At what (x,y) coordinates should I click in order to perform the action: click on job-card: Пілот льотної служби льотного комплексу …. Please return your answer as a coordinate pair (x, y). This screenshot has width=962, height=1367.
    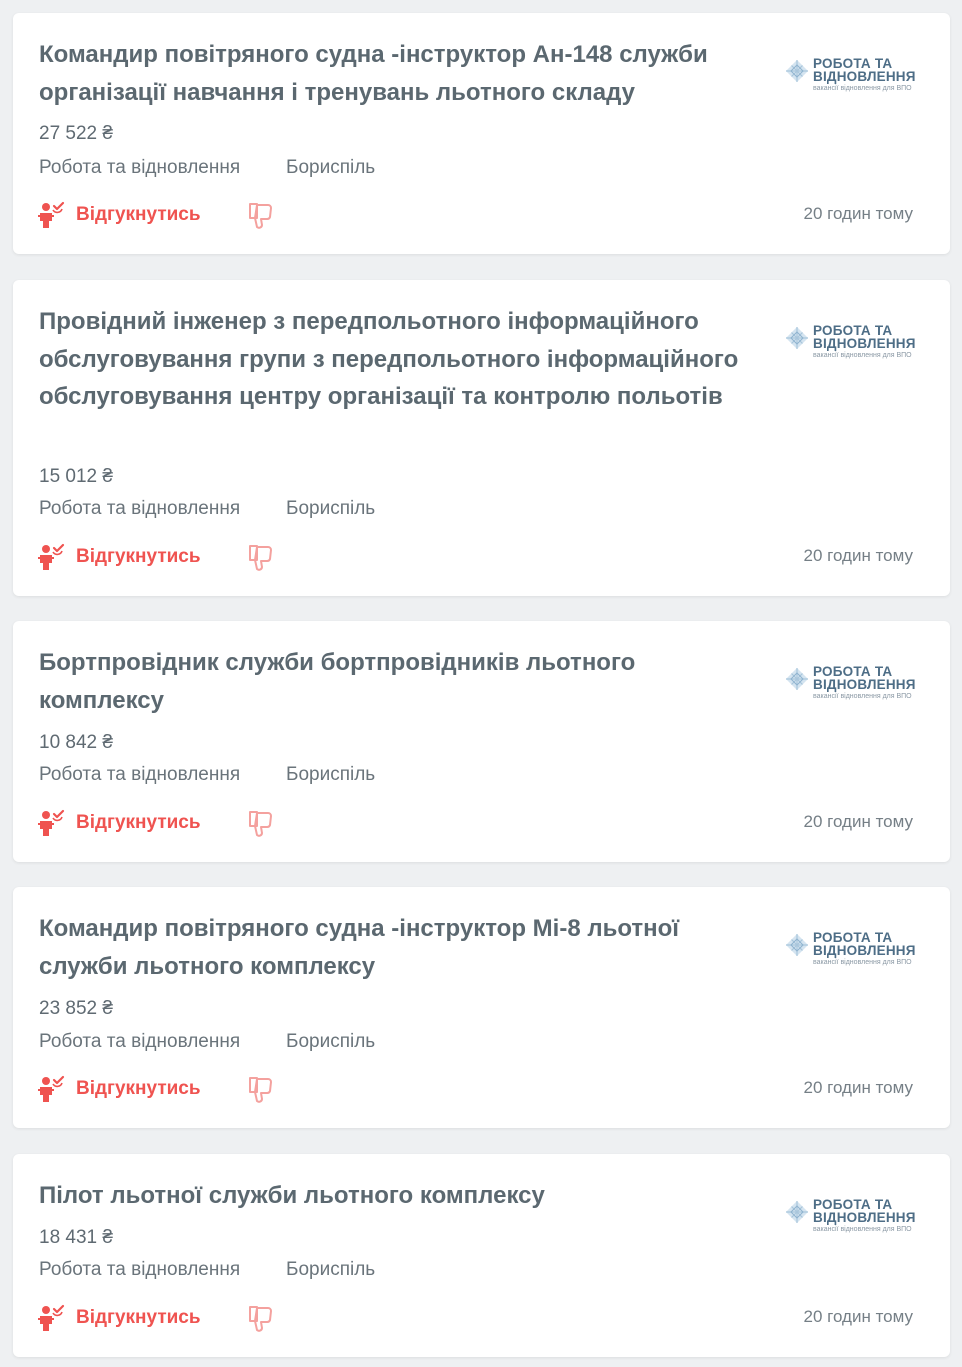
    Looking at the image, I should click on (481, 1255).